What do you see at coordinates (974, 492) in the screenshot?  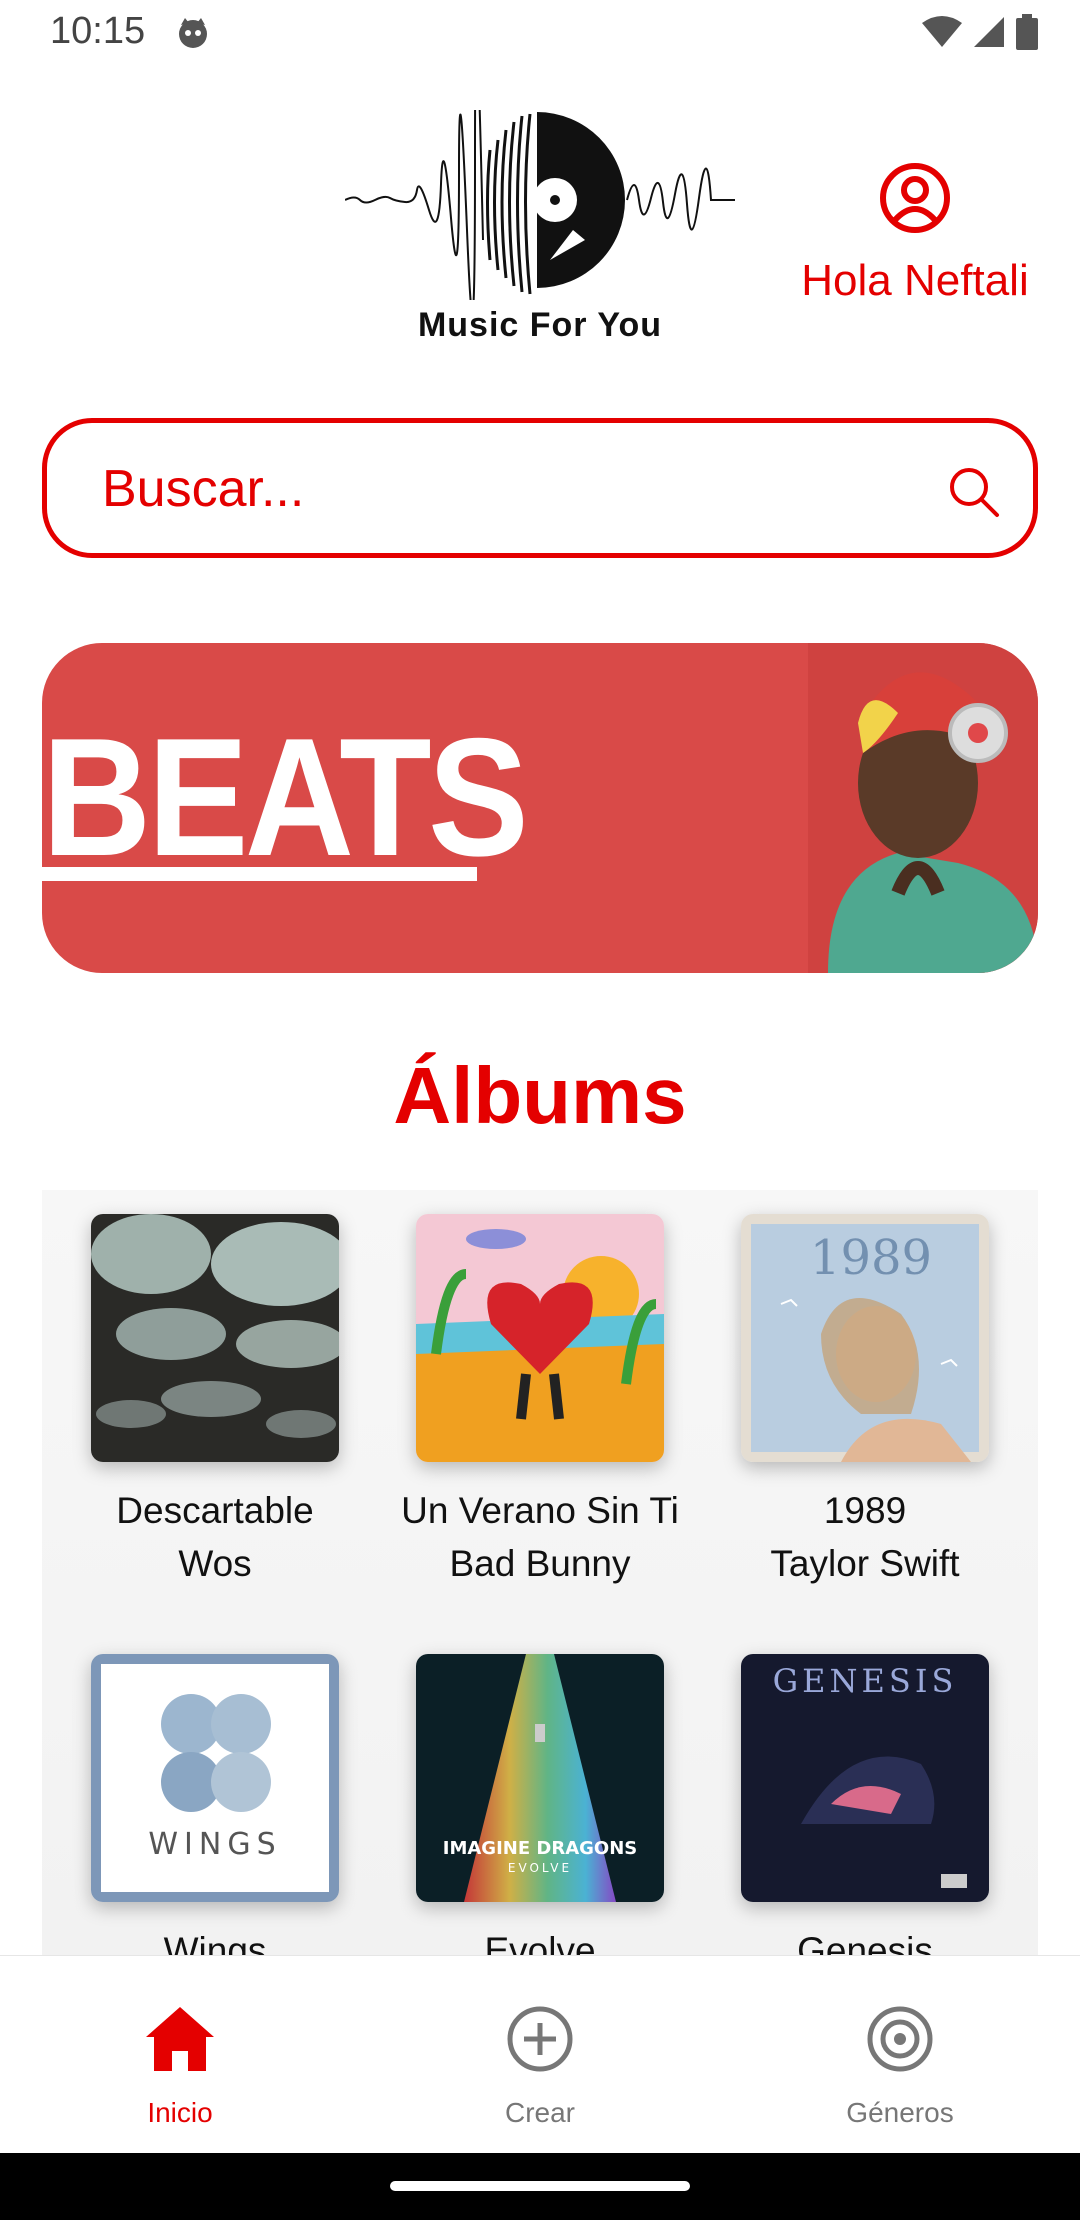 I see `search-icon` at bounding box center [974, 492].